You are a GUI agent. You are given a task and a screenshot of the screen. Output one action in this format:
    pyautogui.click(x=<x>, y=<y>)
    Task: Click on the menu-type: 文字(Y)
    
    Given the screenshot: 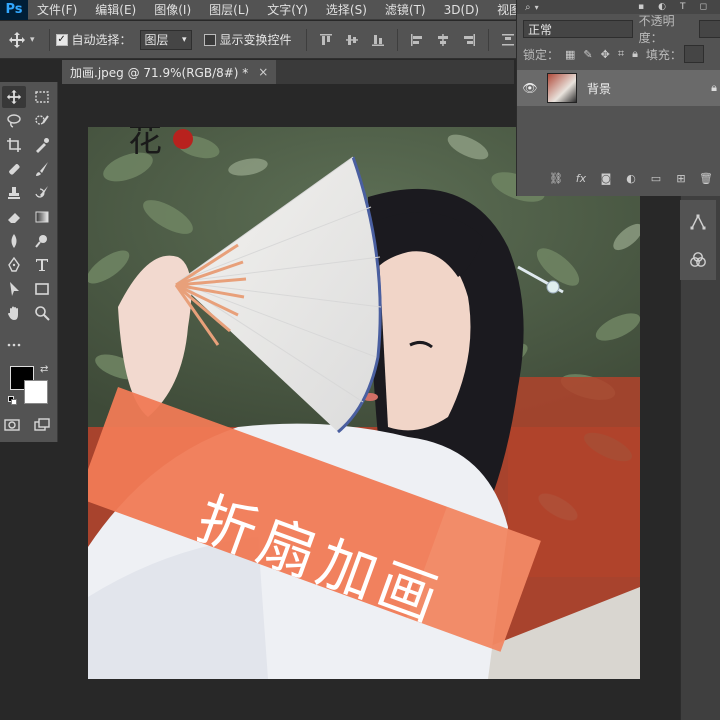 What is the action you would take?
    pyautogui.click(x=287, y=10)
    